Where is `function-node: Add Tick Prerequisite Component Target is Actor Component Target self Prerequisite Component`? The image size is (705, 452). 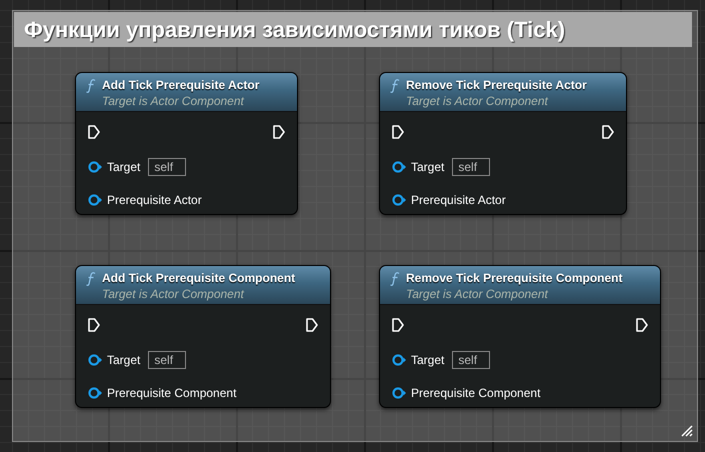 function-node: Add Tick Prerequisite Component Target is Actor Component Target self Prerequisite Component is located at coordinates (203, 336).